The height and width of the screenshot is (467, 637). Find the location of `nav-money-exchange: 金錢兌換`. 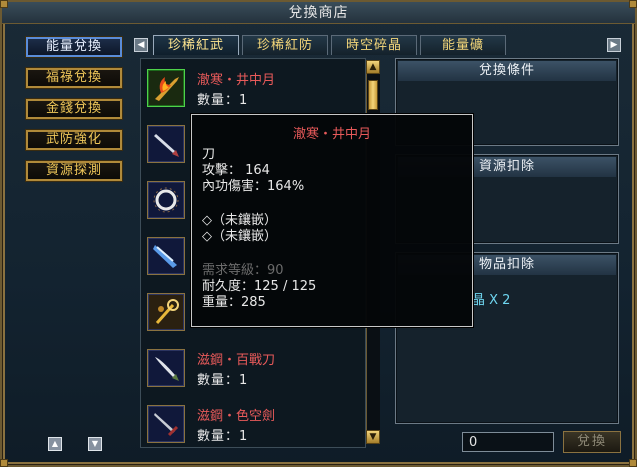

nav-money-exchange: 金錢兌換 is located at coordinates (74, 109).